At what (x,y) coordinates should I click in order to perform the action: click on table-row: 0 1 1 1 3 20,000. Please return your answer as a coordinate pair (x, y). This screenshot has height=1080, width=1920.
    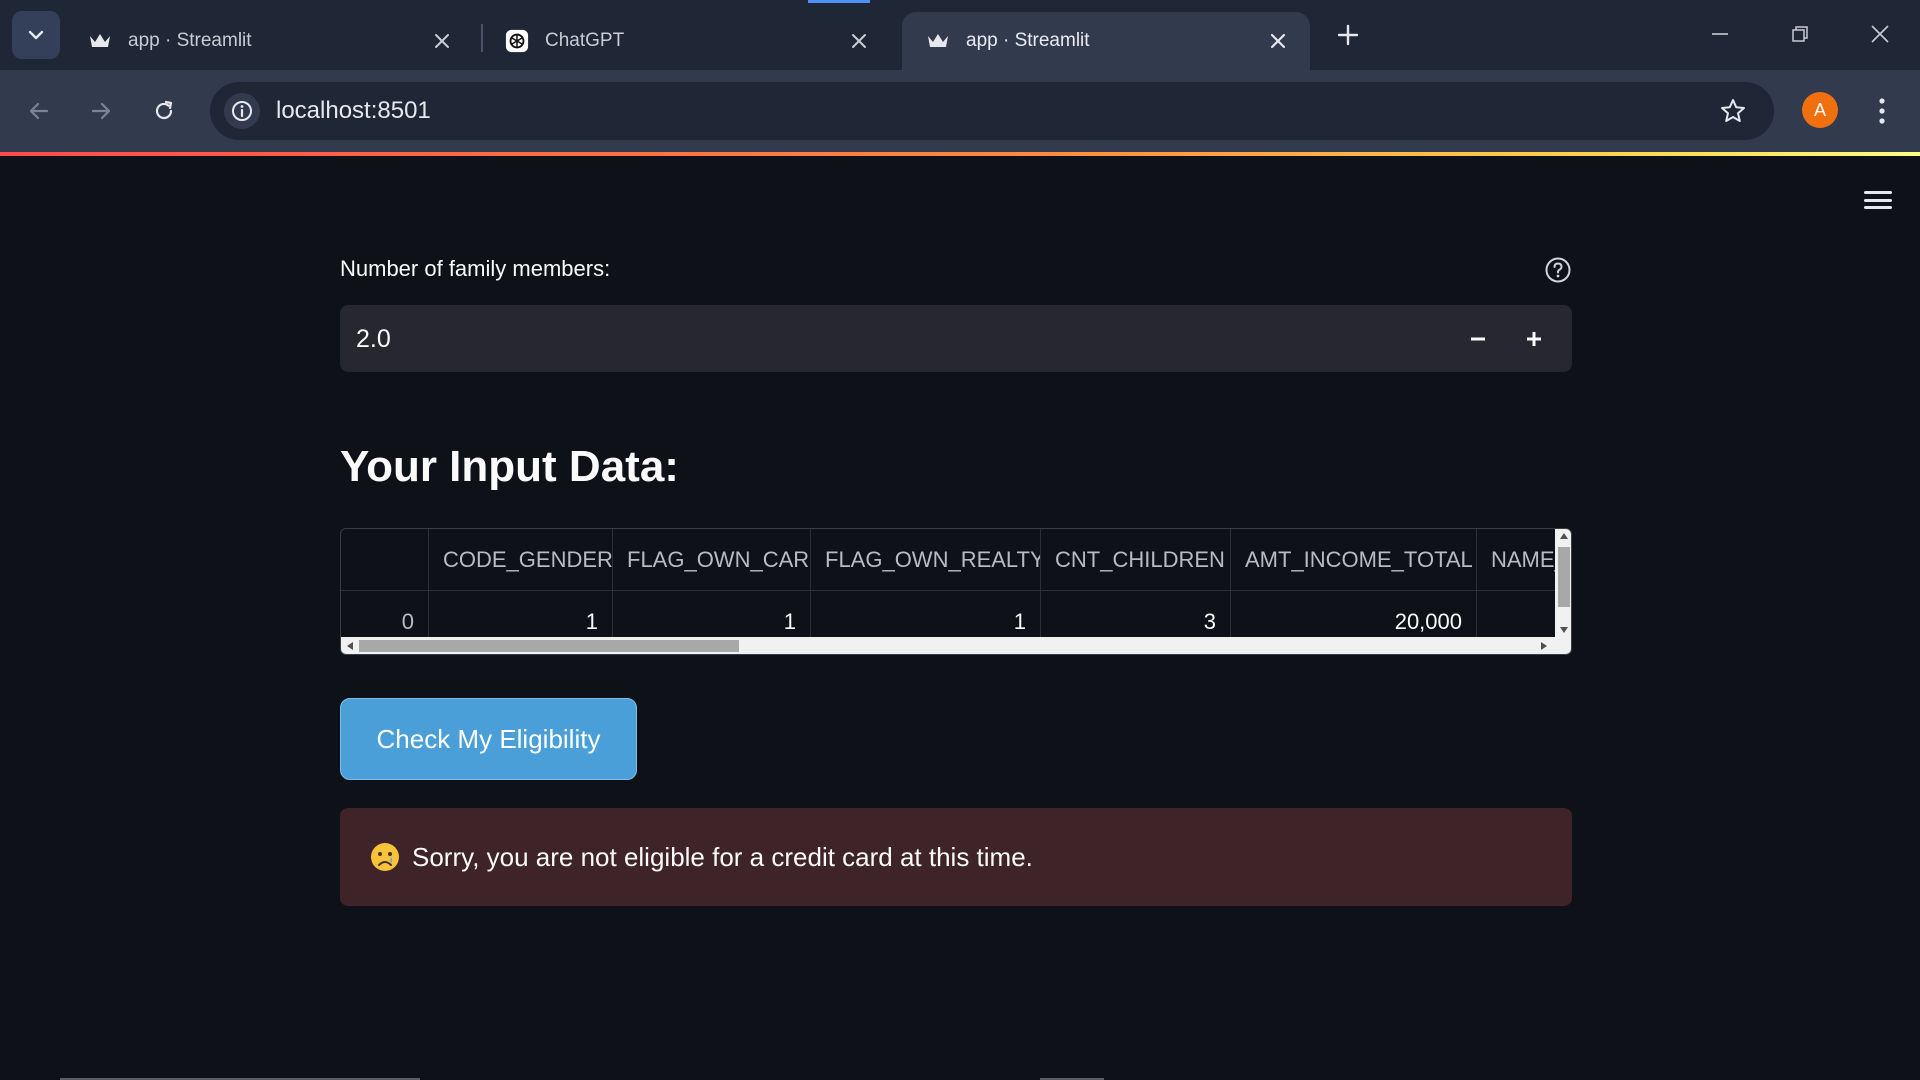
    Looking at the image, I should click on (948, 614).